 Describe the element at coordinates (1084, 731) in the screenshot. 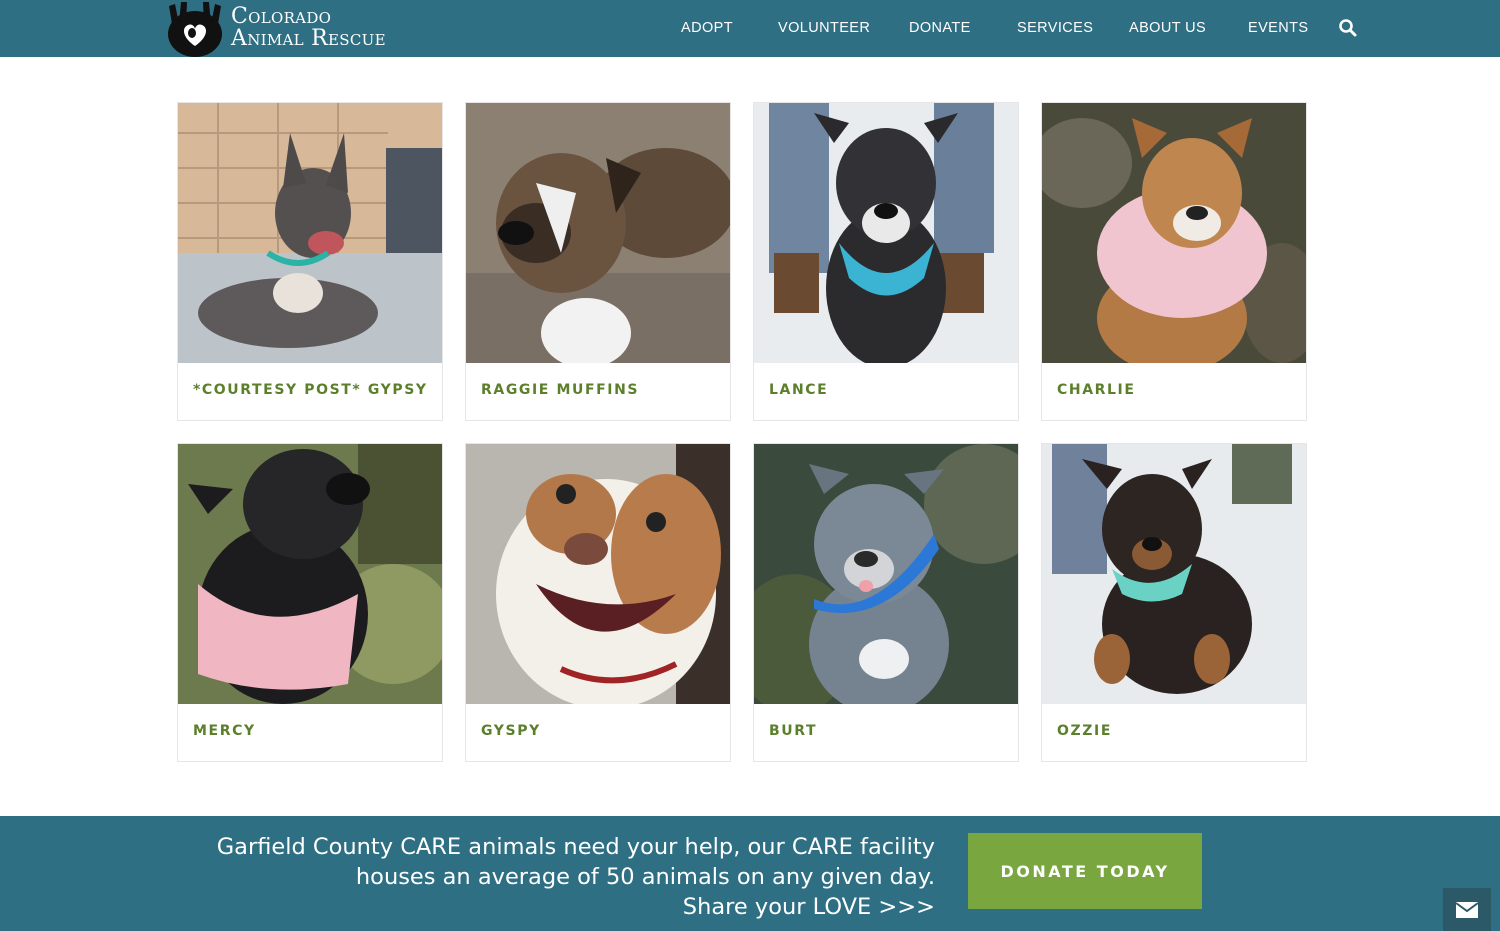

I see `pet-name: OZZIE` at that location.